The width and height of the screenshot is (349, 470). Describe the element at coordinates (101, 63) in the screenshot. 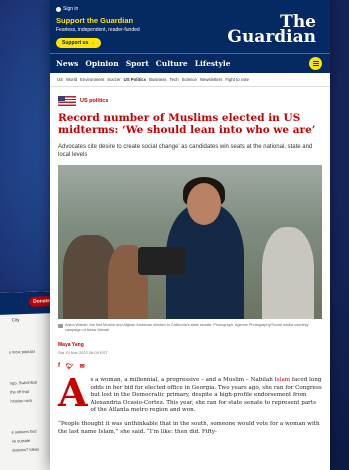

I see `nav-item-opinion: Opinion` at that location.